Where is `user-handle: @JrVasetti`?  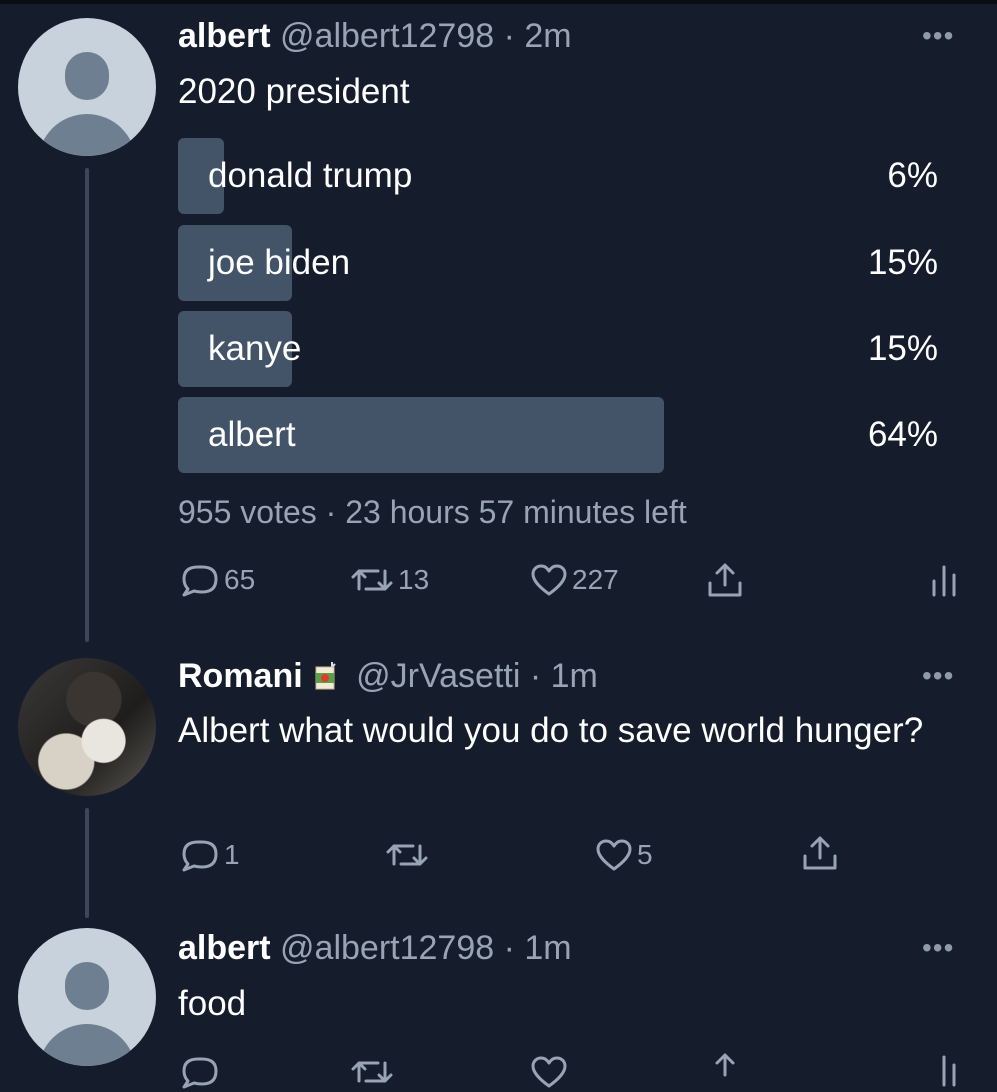 user-handle: @JrVasetti is located at coordinates (438, 676).